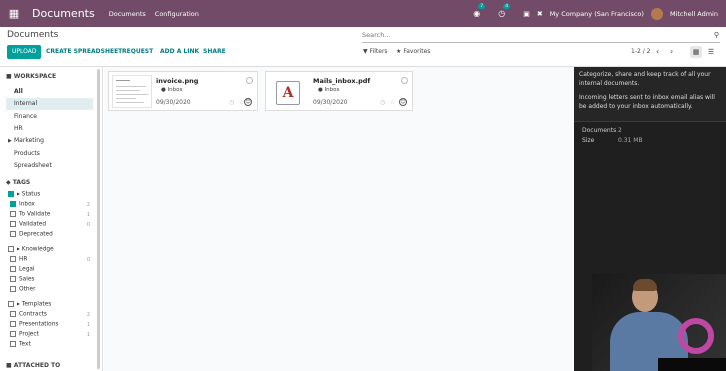 This screenshot has height=371, width=726. Describe the element at coordinates (63, 13) in the screenshot. I see `app-title: Documents` at that location.